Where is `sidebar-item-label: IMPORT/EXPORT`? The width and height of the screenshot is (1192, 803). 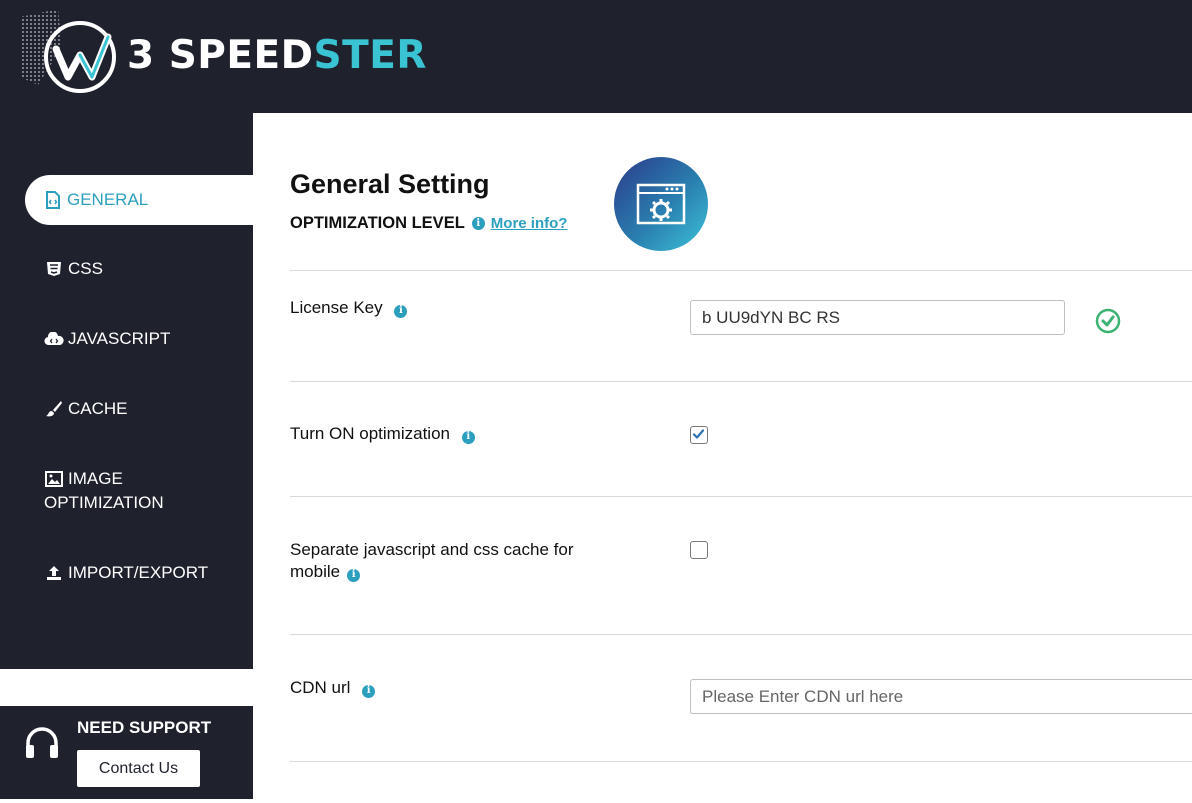 sidebar-item-label: IMPORT/EXPORT is located at coordinates (138, 572).